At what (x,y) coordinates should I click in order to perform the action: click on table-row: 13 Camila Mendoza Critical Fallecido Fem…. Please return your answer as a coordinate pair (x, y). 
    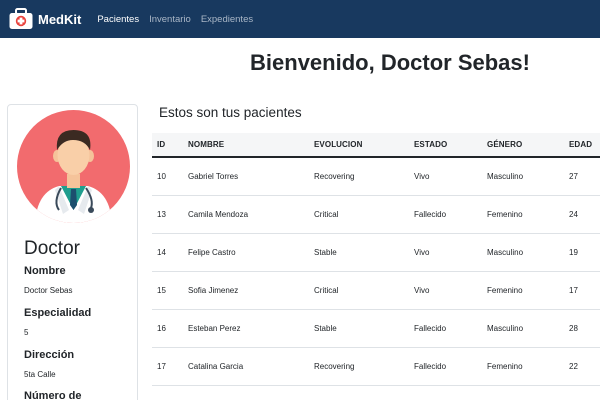
    Looking at the image, I should click on (376, 214).